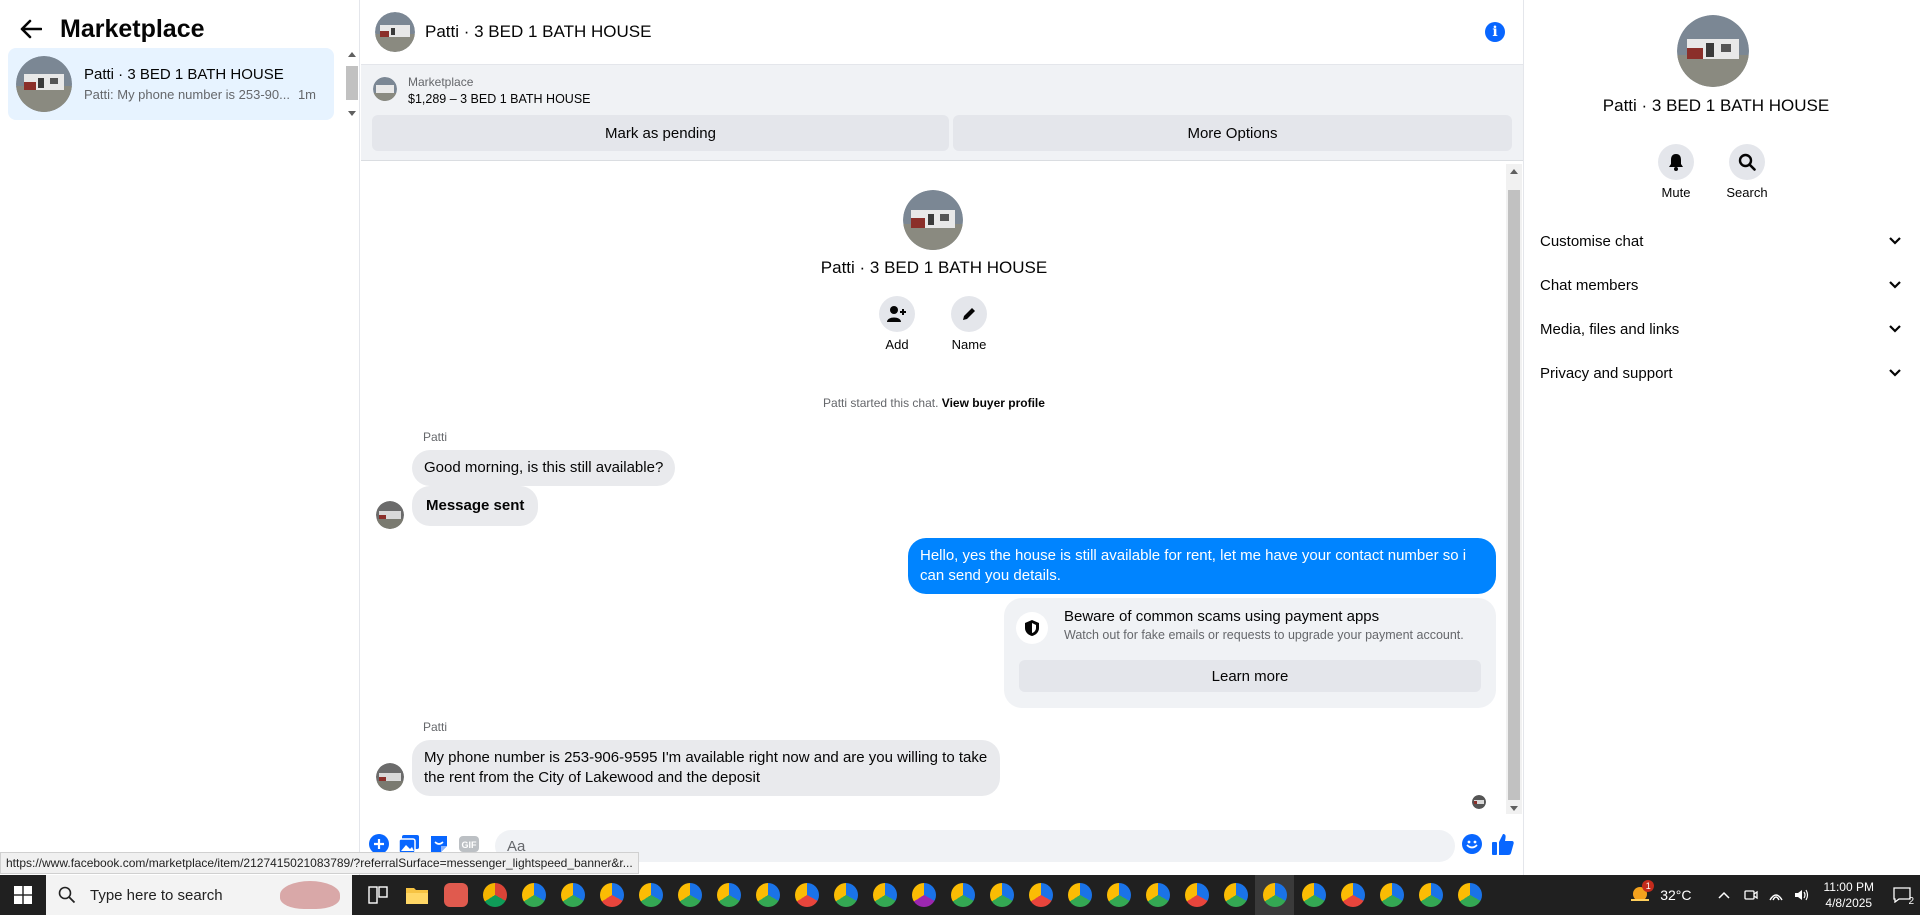  I want to click on message-bubble: Good morning, is this still available?, so click(544, 468).